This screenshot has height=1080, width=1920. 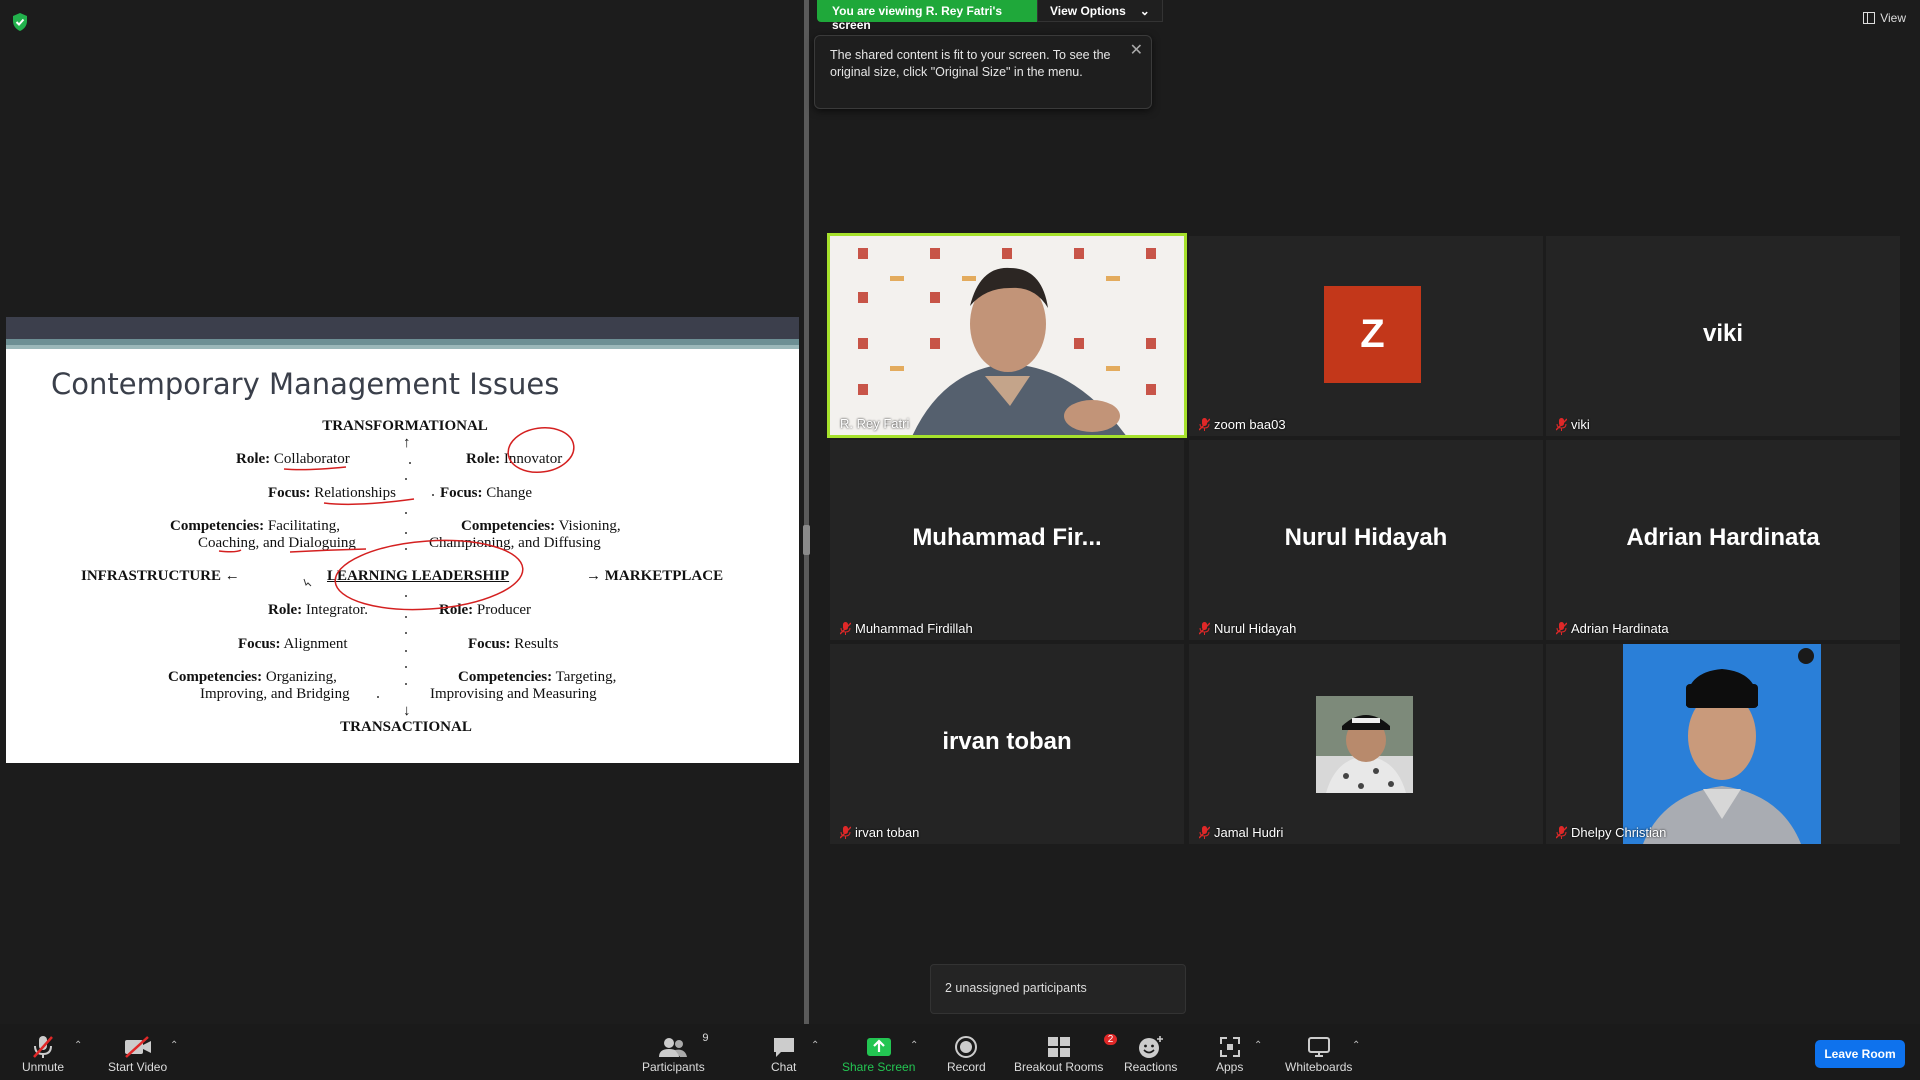 I want to click on breakout-rooms-label: Breakout Rooms, so click(x=1059, y=1067).